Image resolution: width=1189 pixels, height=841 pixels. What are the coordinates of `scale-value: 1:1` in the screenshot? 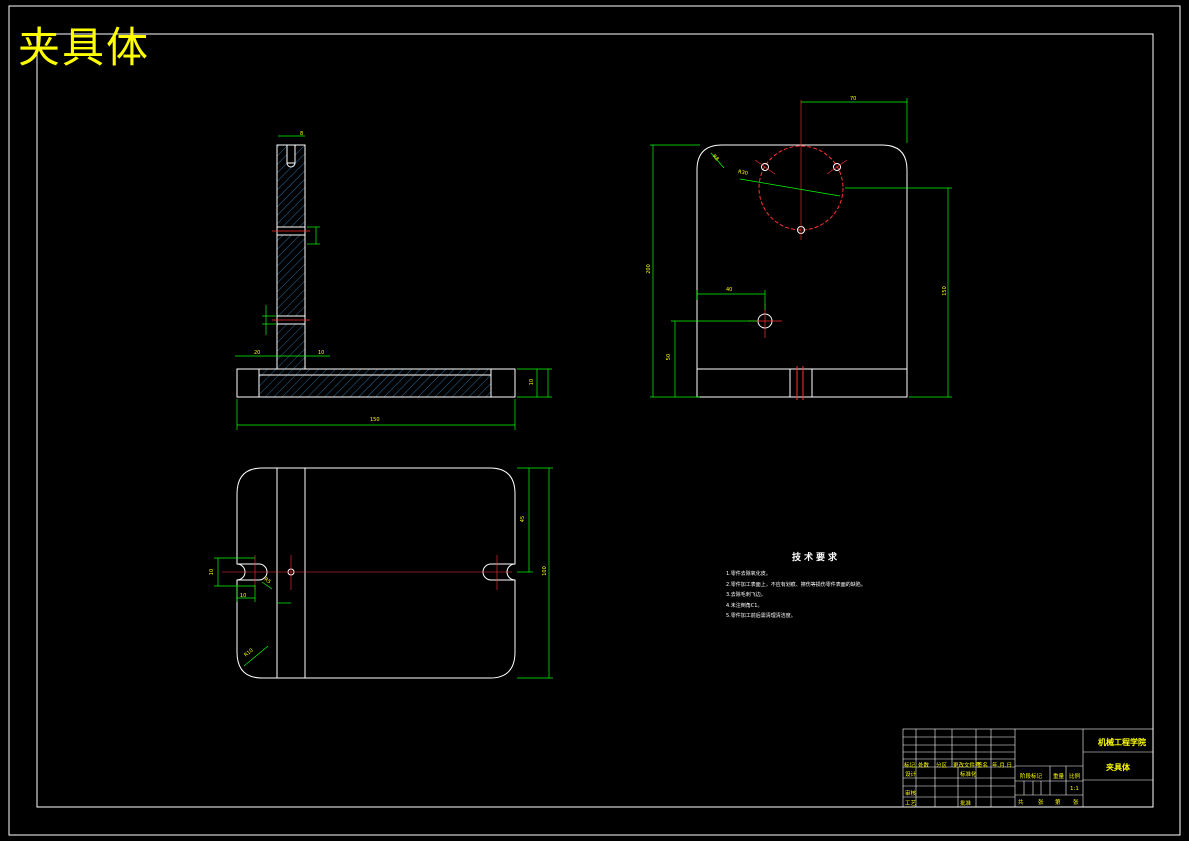 It's located at (1074, 789).